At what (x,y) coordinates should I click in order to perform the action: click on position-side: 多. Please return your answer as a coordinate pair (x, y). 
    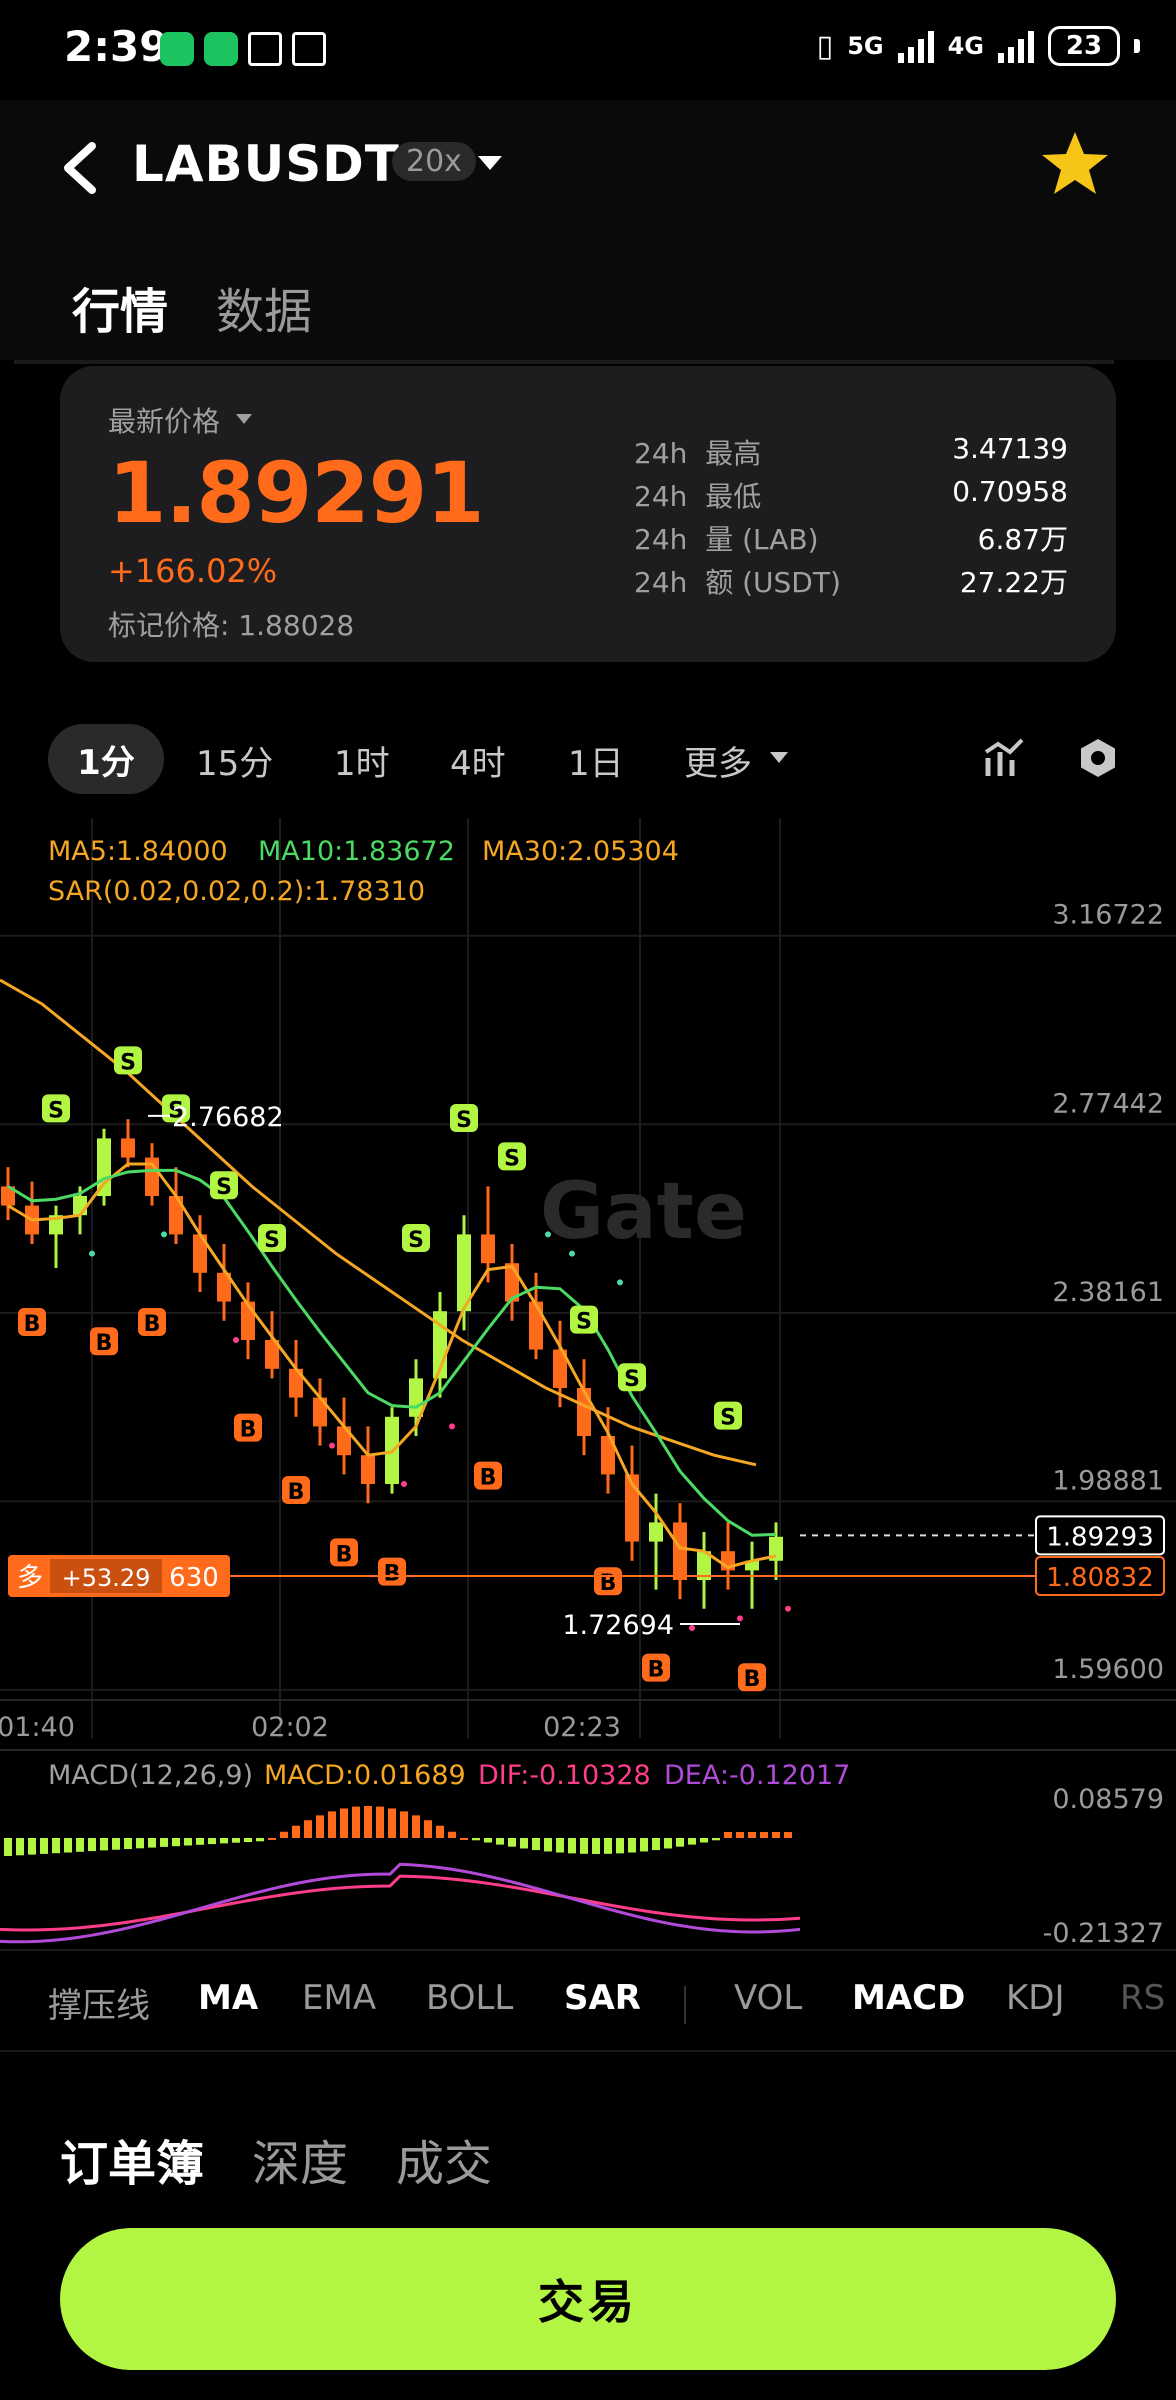
    Looking at the image, I should click on (30, 1578).